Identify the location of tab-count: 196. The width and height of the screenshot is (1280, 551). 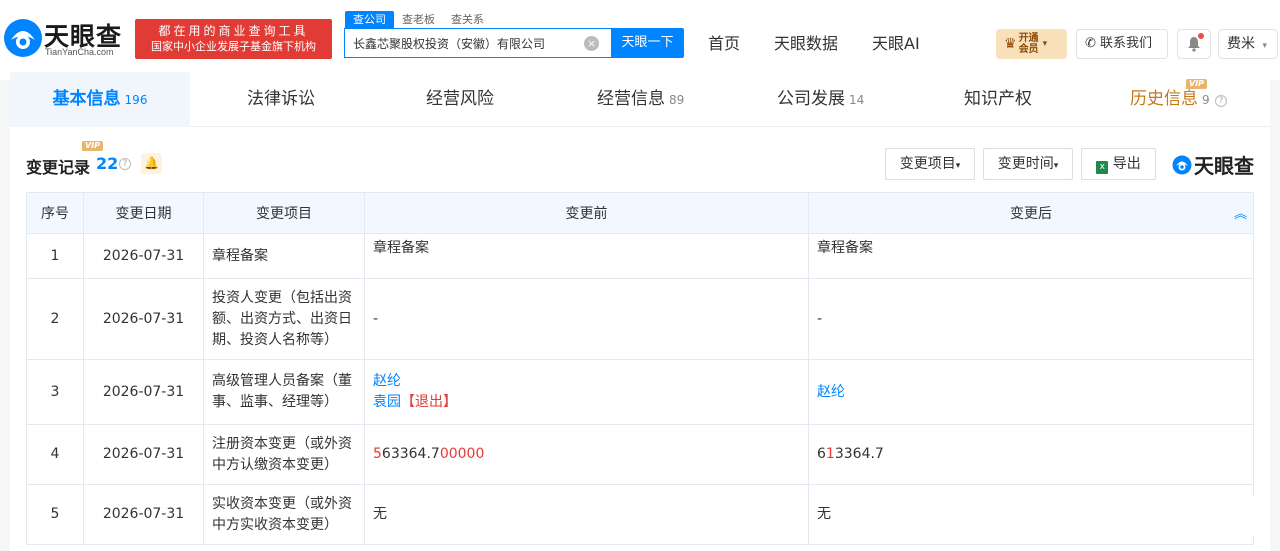
(136, 100).